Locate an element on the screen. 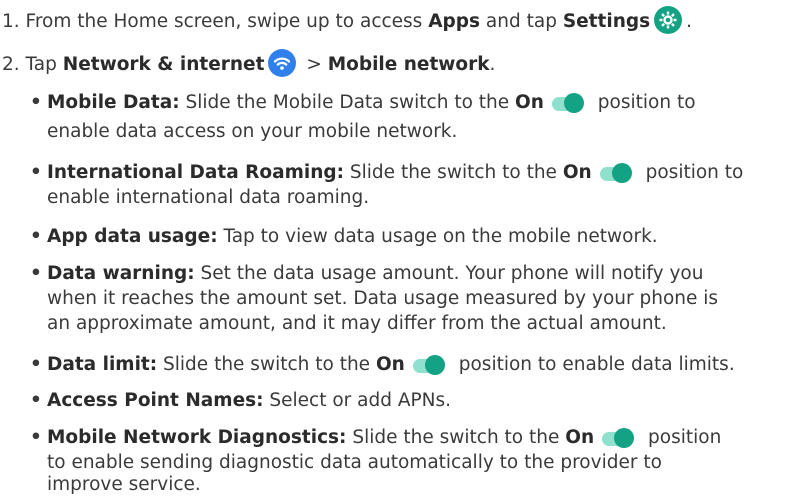  bullet-title: Access Point Names: is located at coordinates (155, 400).